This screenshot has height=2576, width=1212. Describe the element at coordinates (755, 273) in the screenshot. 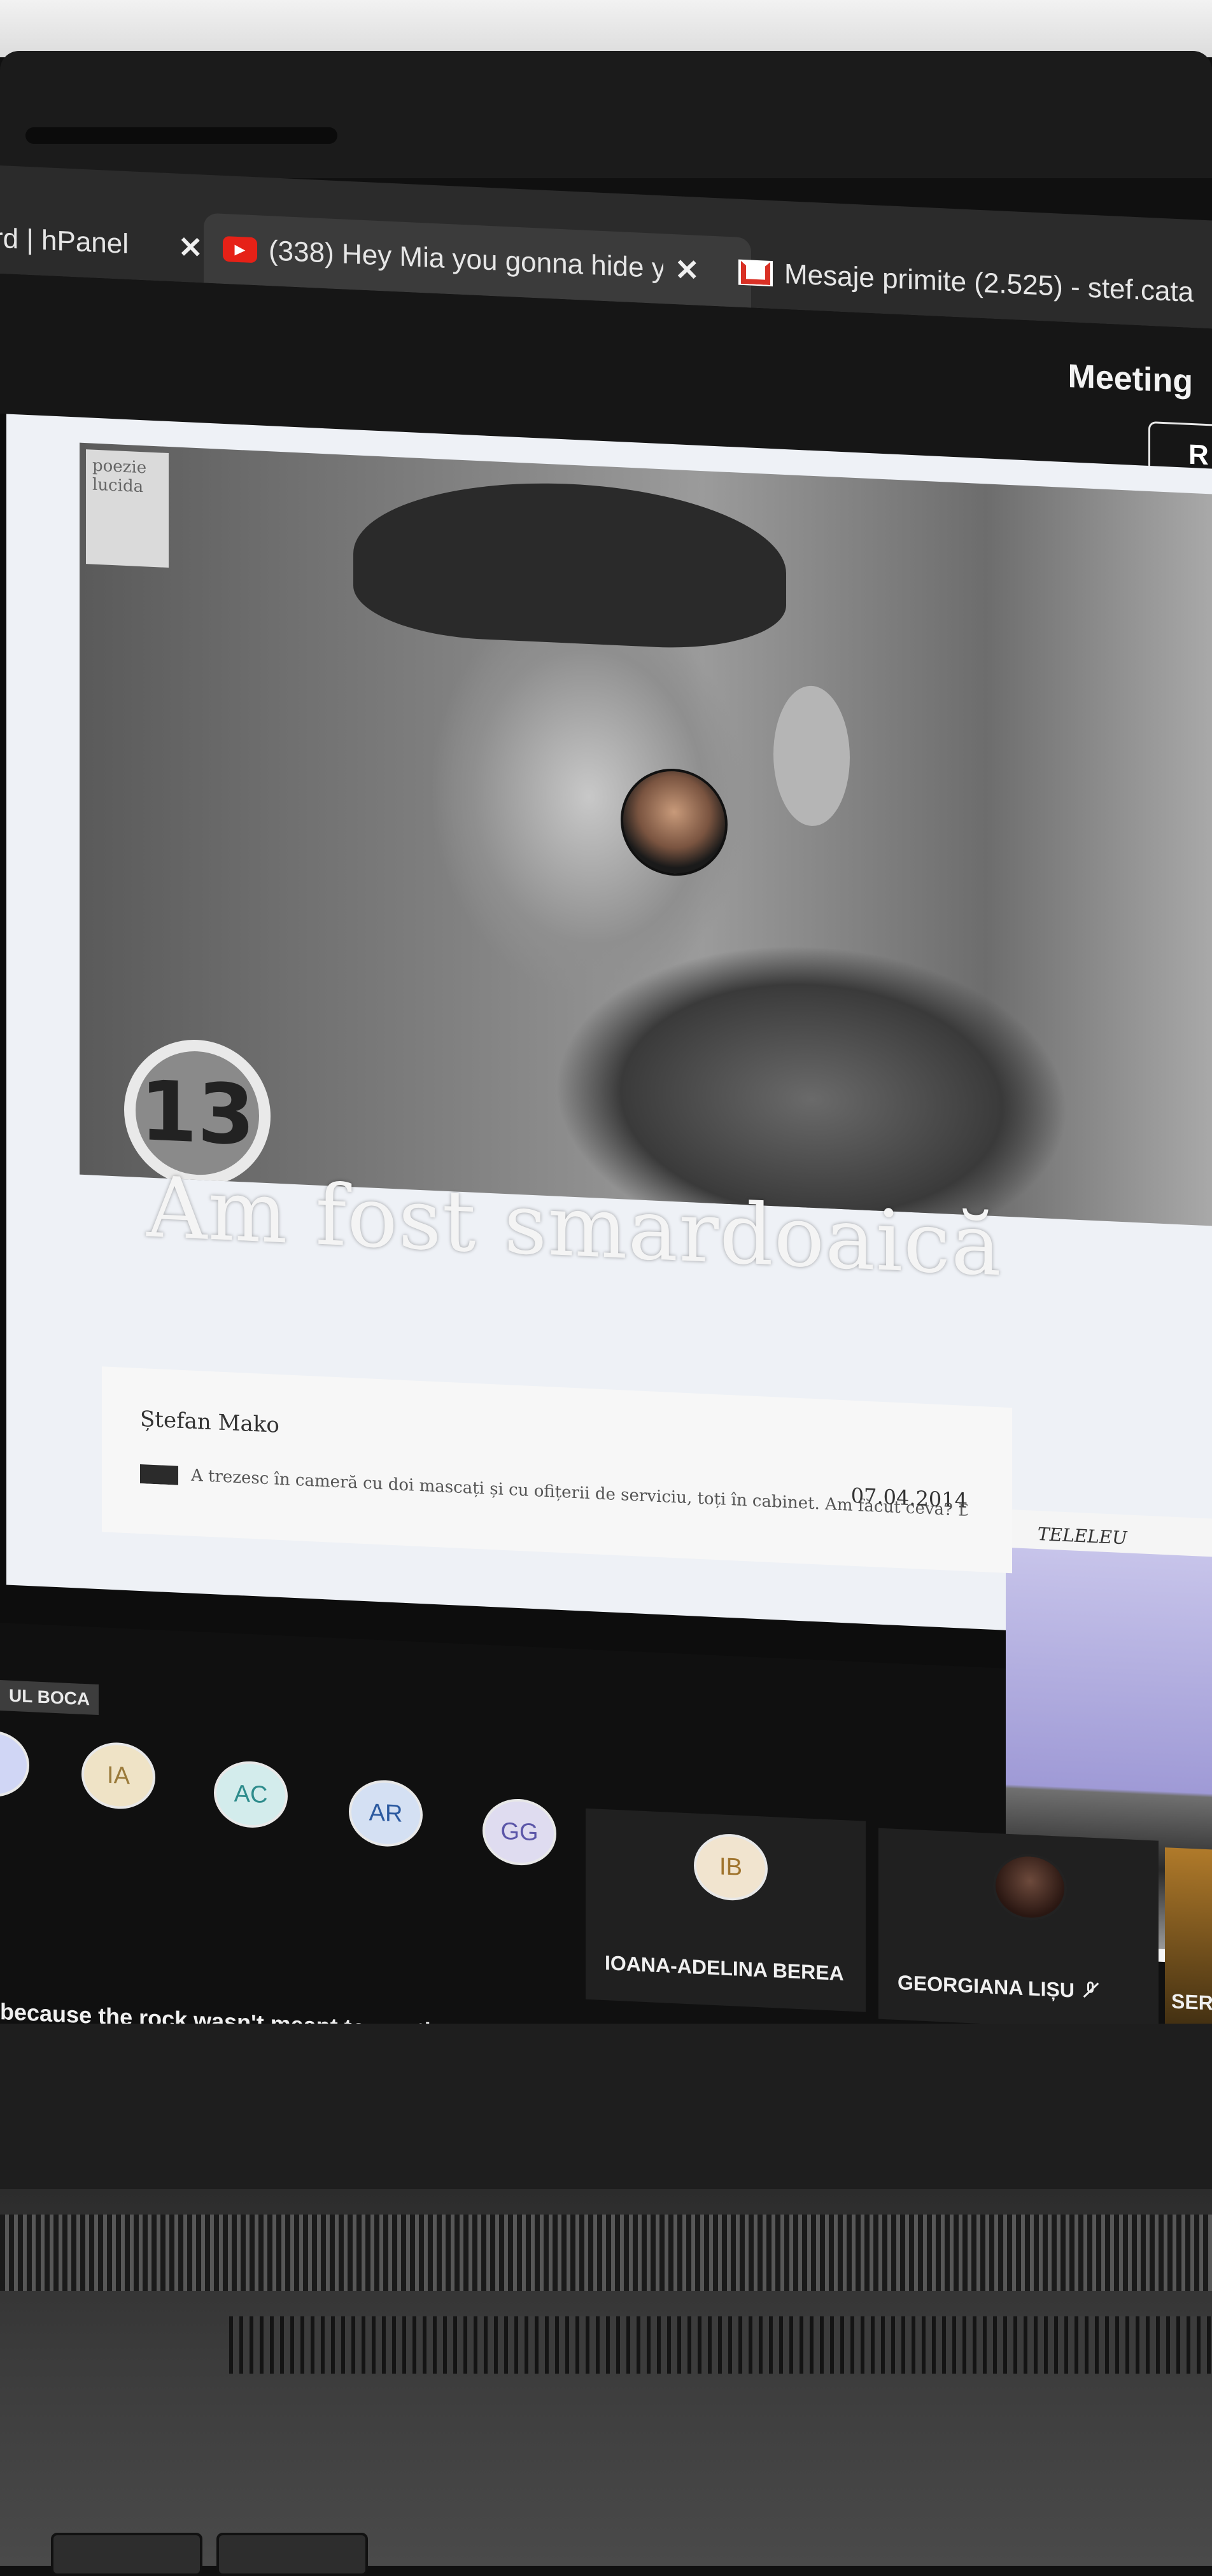

I see `gmail-icon` at that location.